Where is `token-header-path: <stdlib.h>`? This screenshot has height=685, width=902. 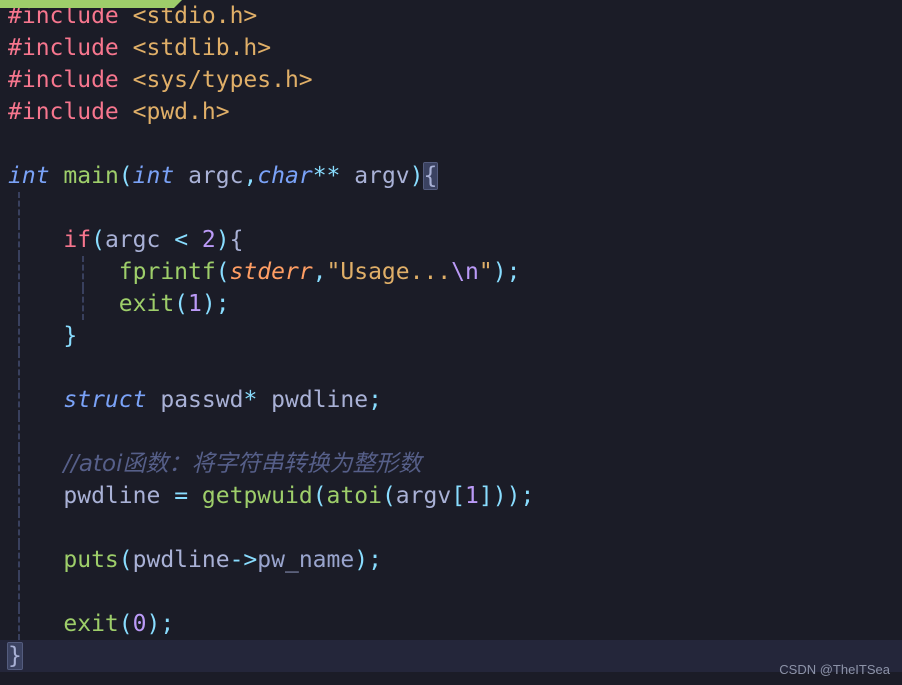
token-header-path: <stdlib.h> is located at coordinates (202, 48).